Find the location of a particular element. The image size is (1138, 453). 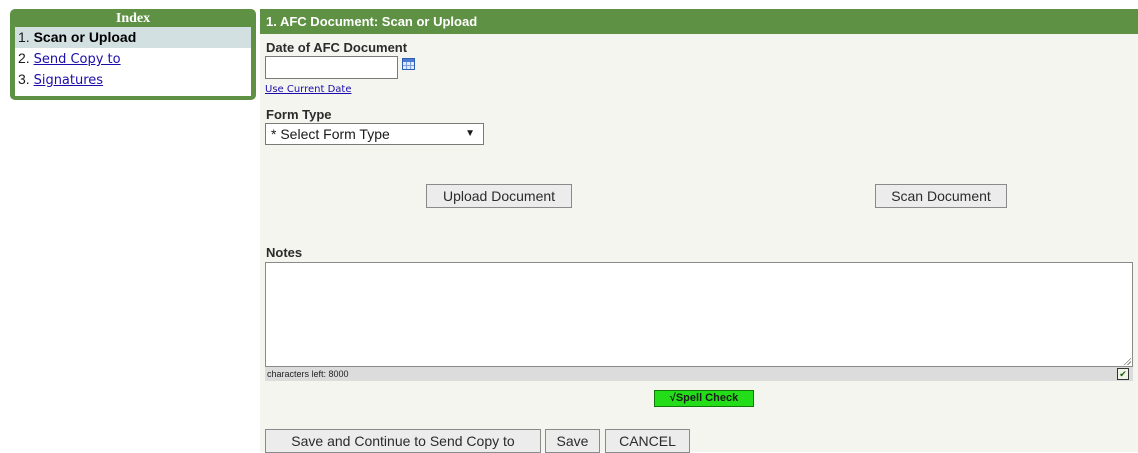

index-item-label: Scan or Upload is located at coordinates (85, 37).